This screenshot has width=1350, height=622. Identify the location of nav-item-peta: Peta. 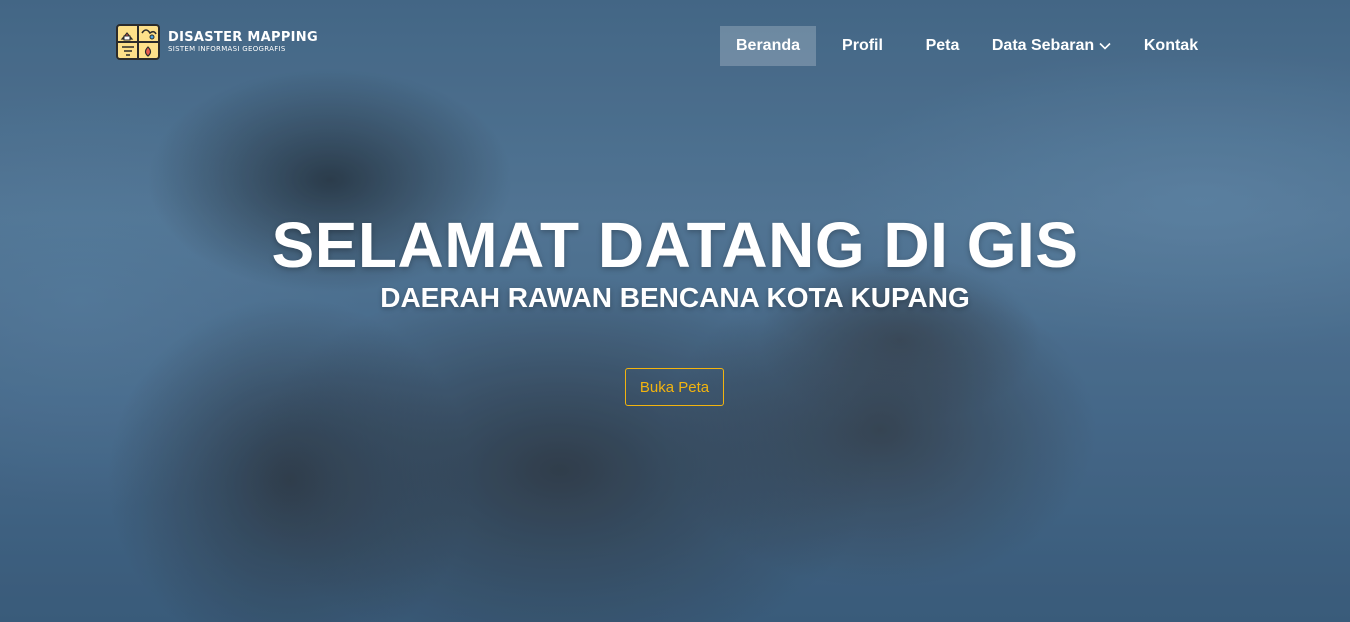
(942, 46).